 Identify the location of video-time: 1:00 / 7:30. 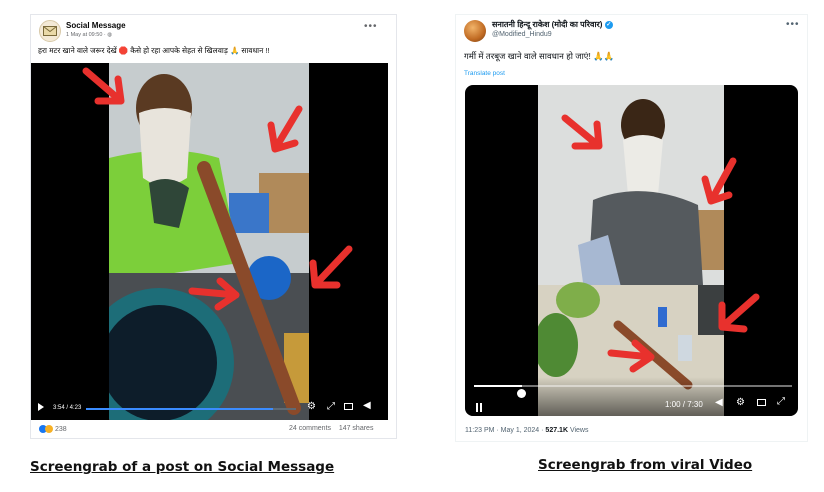
(684, 404).